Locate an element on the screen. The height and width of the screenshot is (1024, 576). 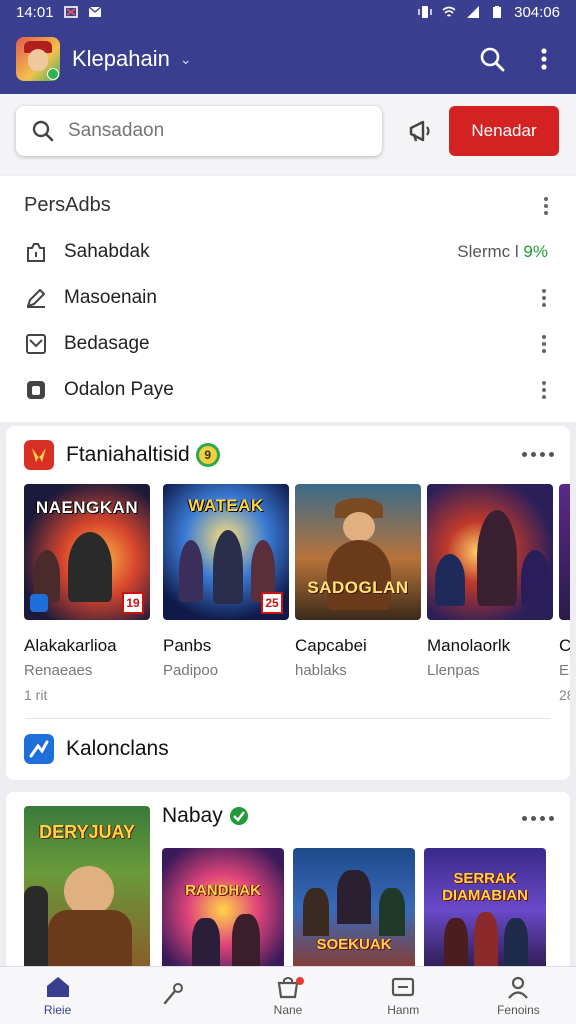
notification-icon is located at coordinates (70, 12).